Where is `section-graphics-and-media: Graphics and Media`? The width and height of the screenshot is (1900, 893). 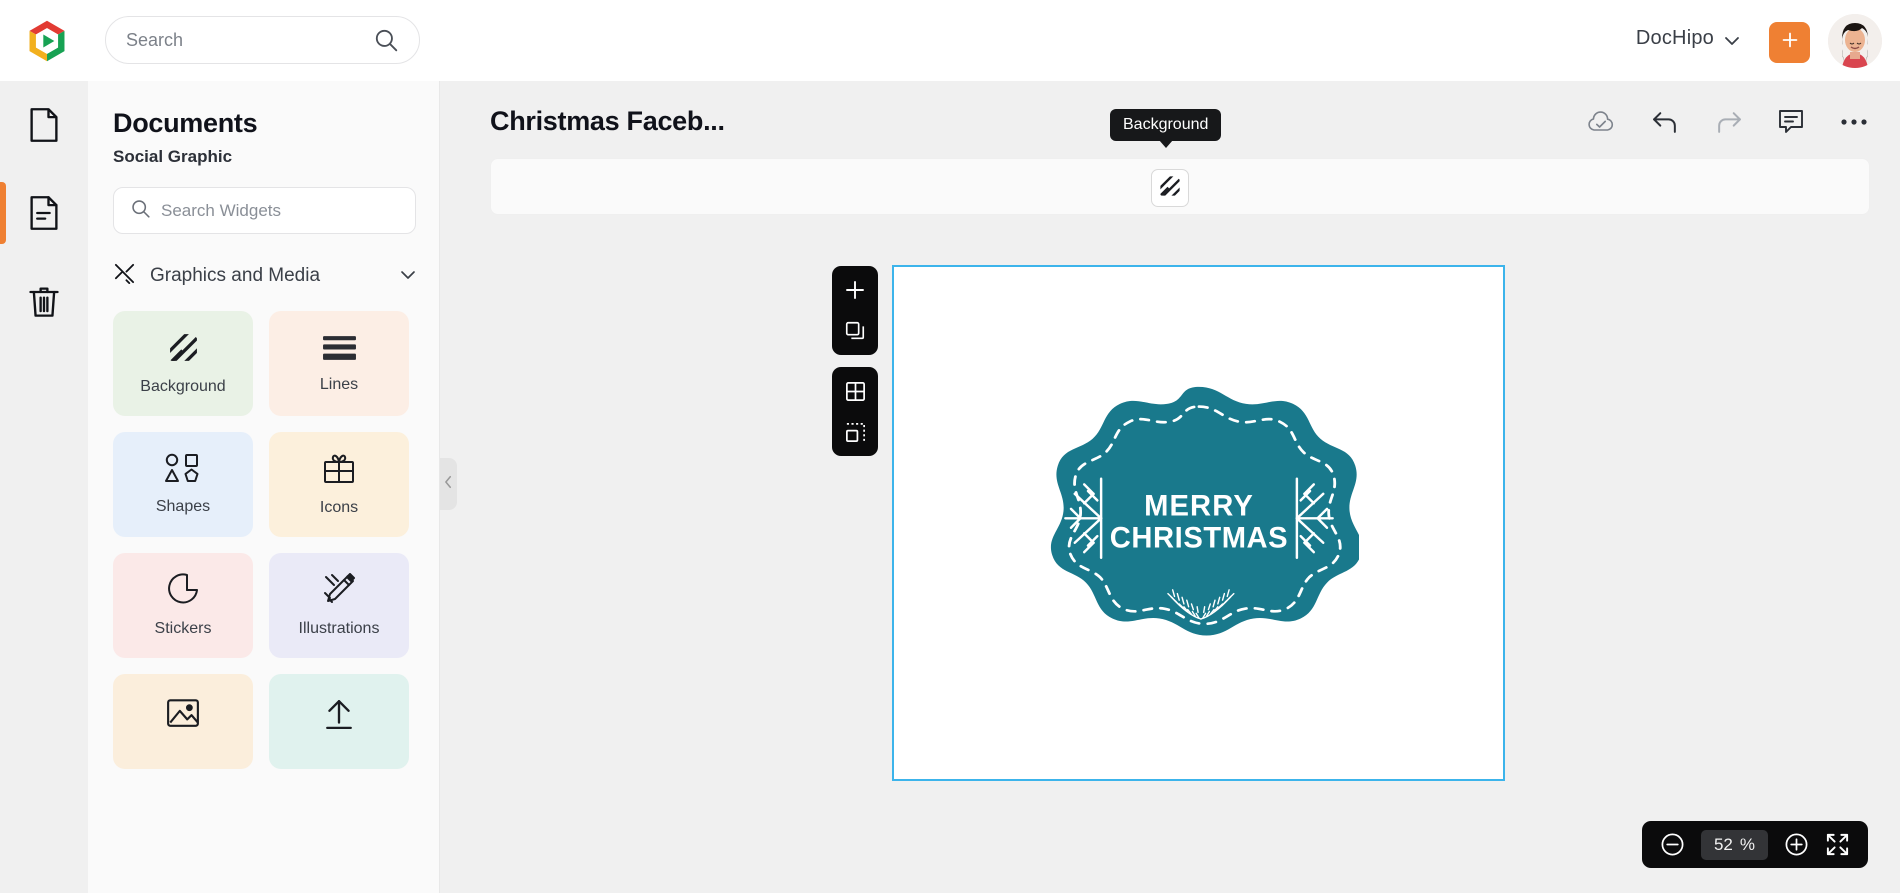
section-graphics-and-media: Graphics and Media is located at coordinates (264, 276).